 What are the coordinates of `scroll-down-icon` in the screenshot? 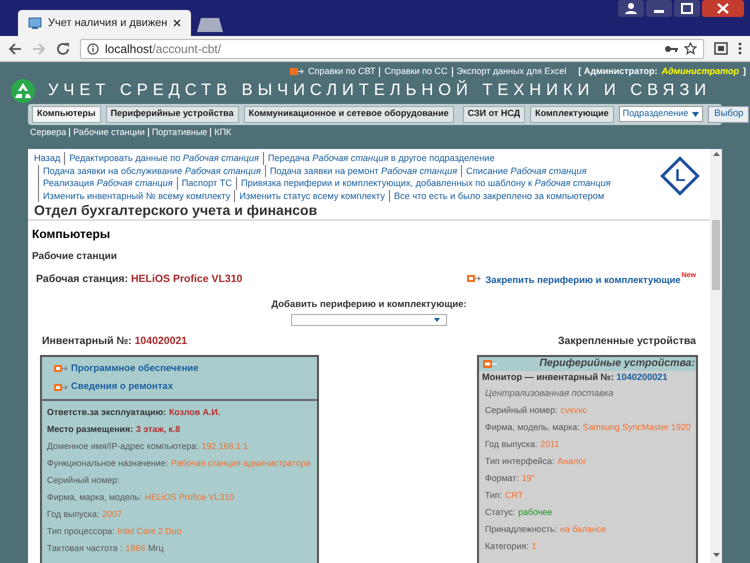 It's located at (716, 555).